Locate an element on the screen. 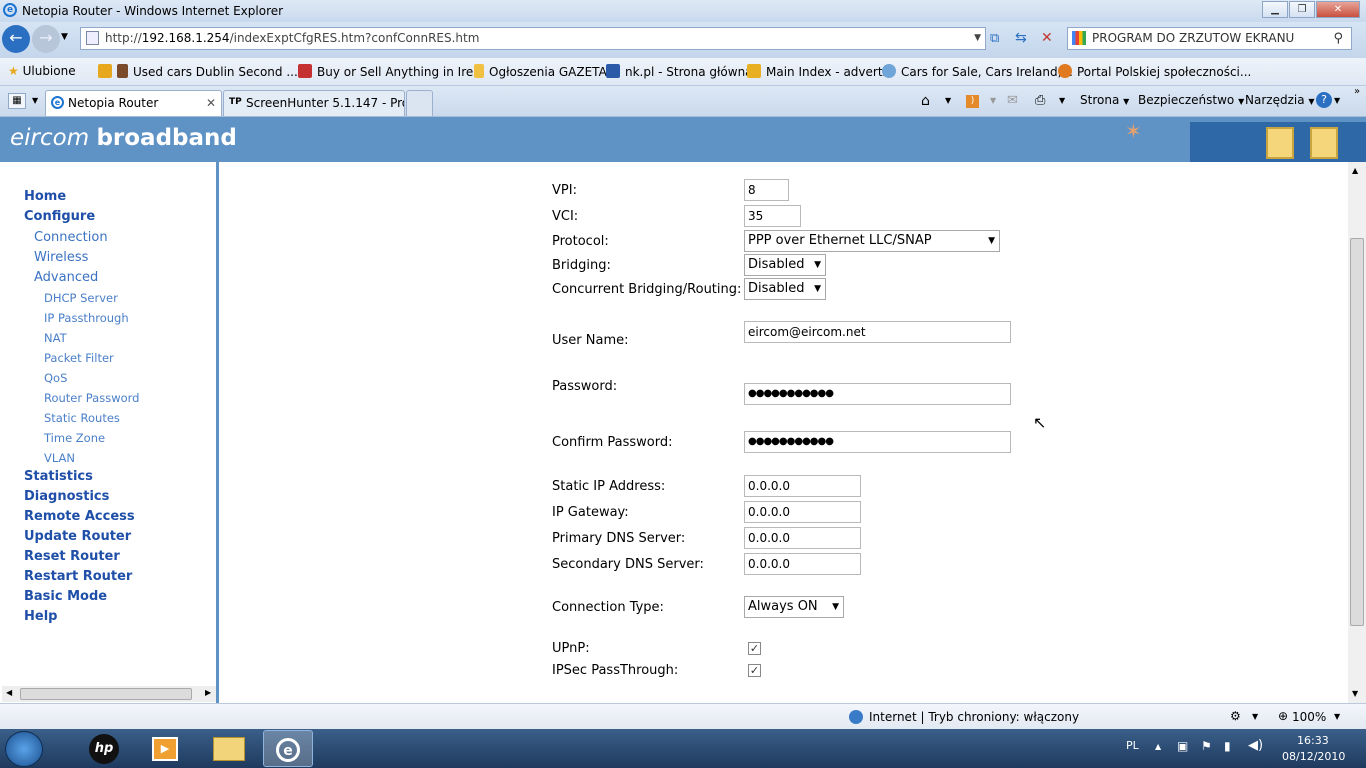 The image size is (1366, 768). scroll-up-icon: ▲ is located at coordinates (1355, 170).